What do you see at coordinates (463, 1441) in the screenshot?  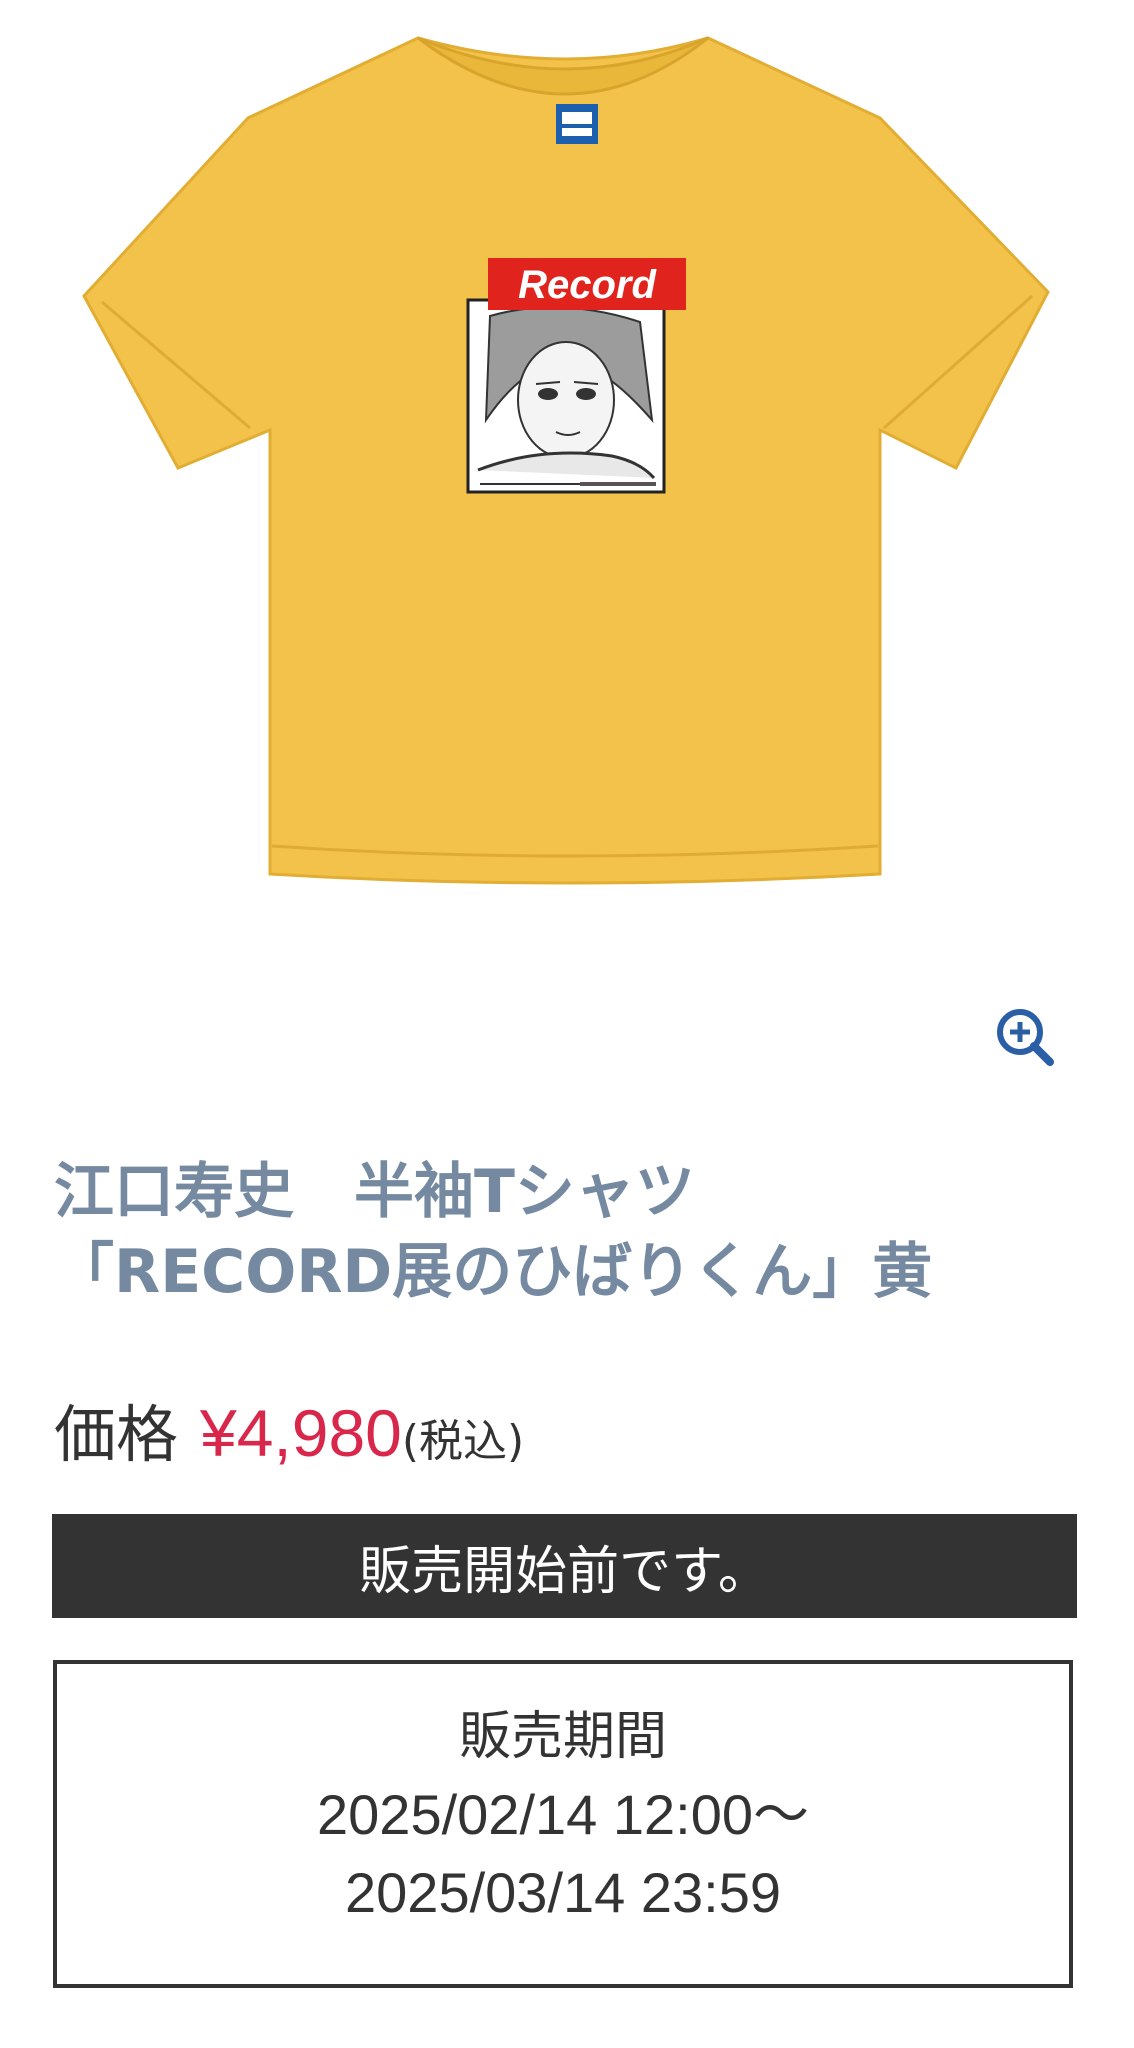 I see `price-tax-note: (税込)` at bounding box center [463, 1441].